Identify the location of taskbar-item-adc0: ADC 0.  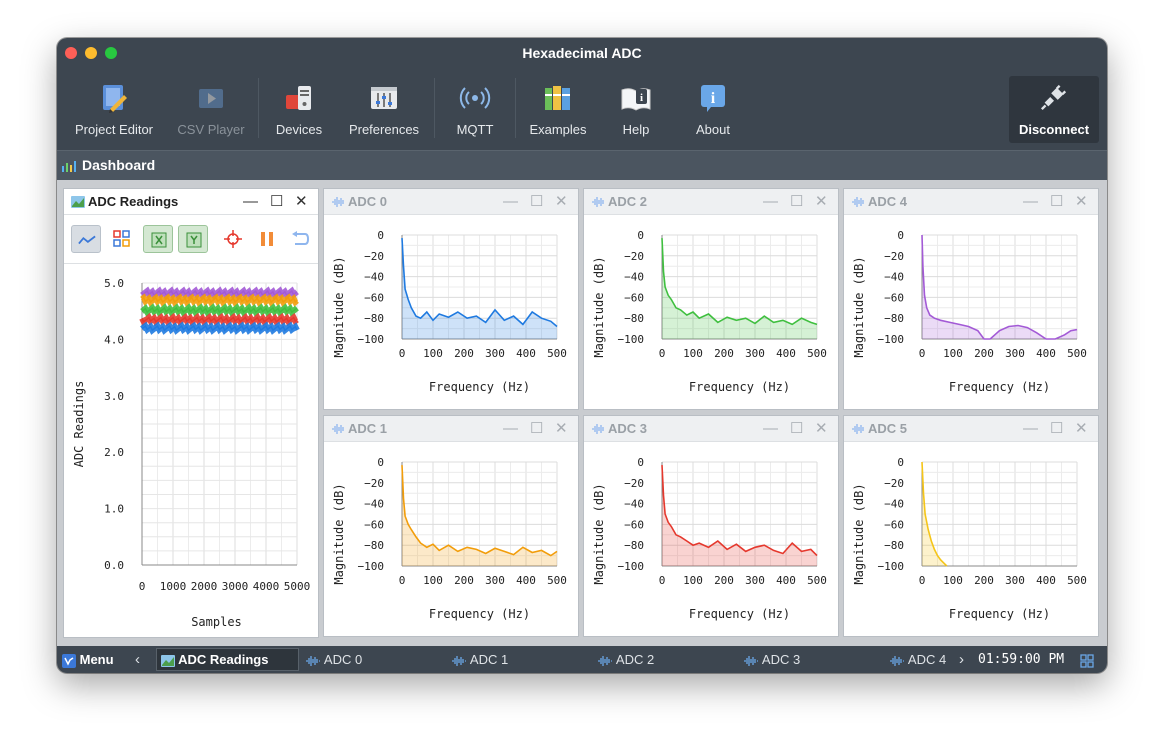
(333, 659).